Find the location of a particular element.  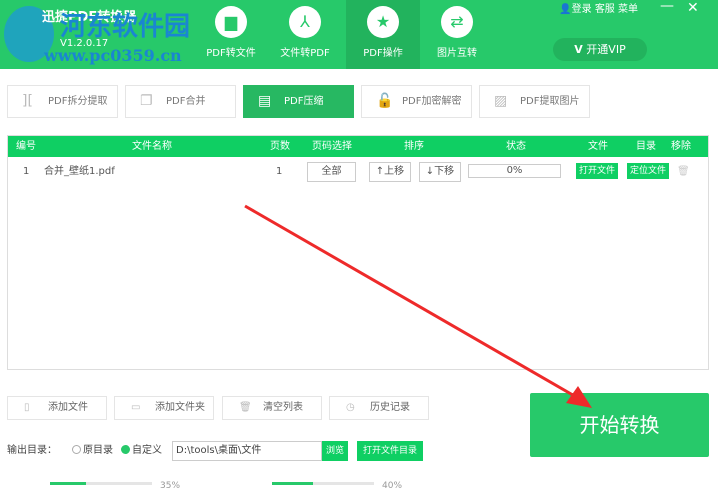

nav-label: PDF转文件 is located at coordinates (231, 53).